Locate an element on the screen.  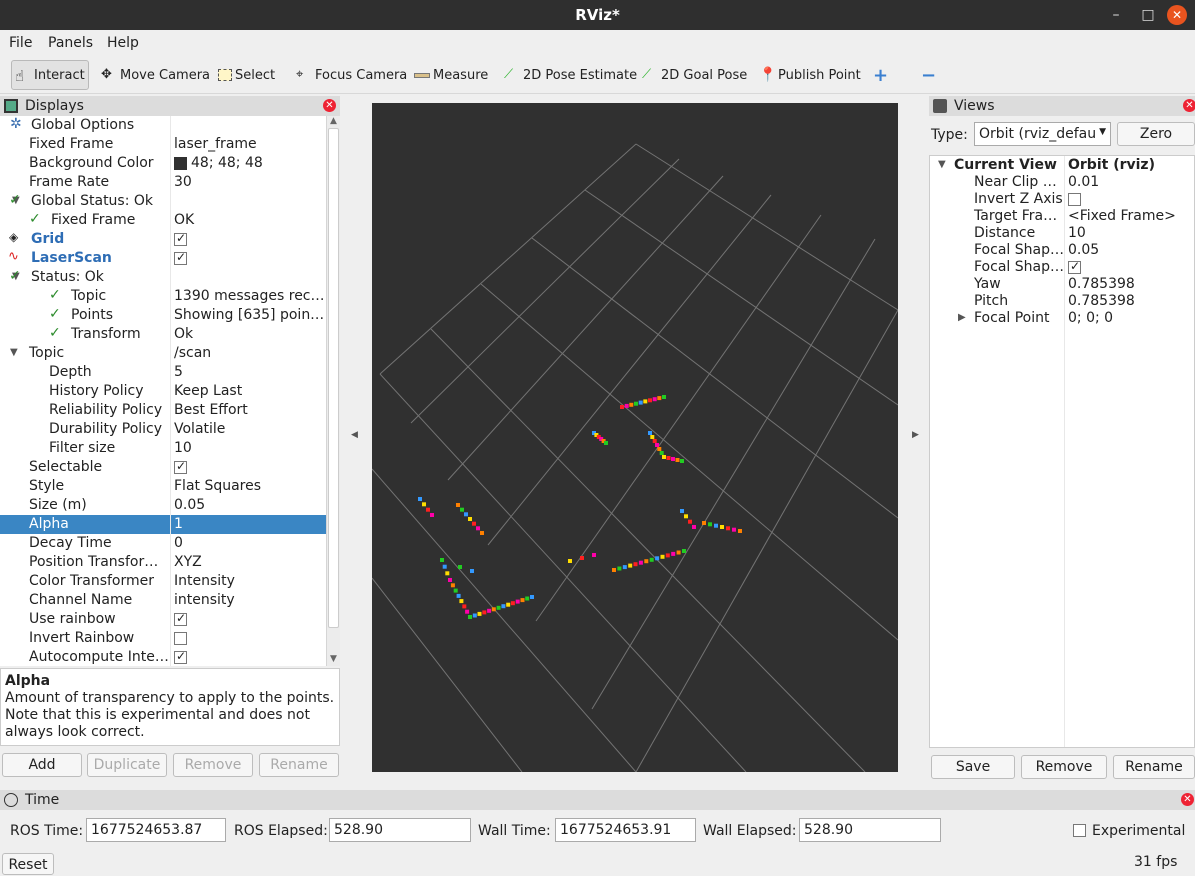
view-property-row: Distance 10 is located at coordinates (1062, 233).